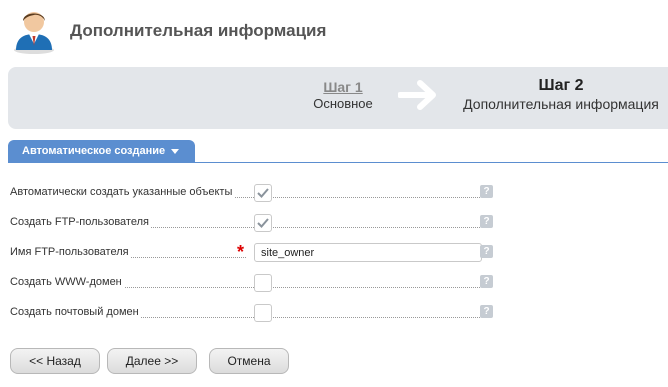 The height and width of the screenshot is (387, 668). Describe the element at coordinates (67, 282) in the screenshot. I see `www-domain-label: Создать WWW-домен` at that location.